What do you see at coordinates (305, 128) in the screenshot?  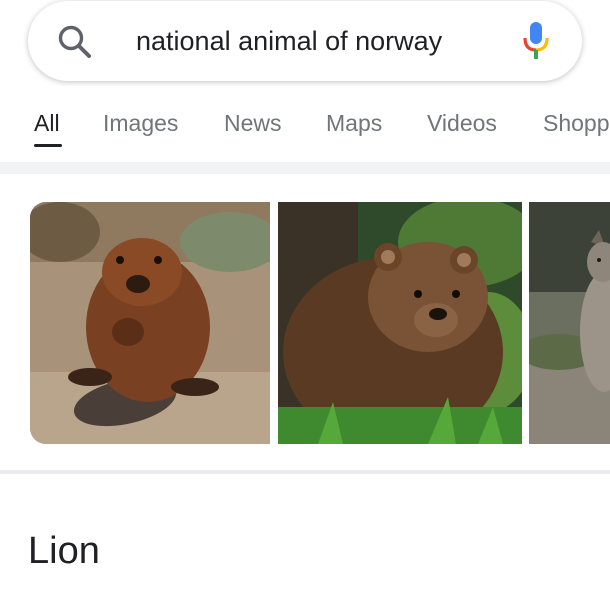 I see `search-tabs: All Images News Maps Videos Shopp` at bounding box center [305, 128].